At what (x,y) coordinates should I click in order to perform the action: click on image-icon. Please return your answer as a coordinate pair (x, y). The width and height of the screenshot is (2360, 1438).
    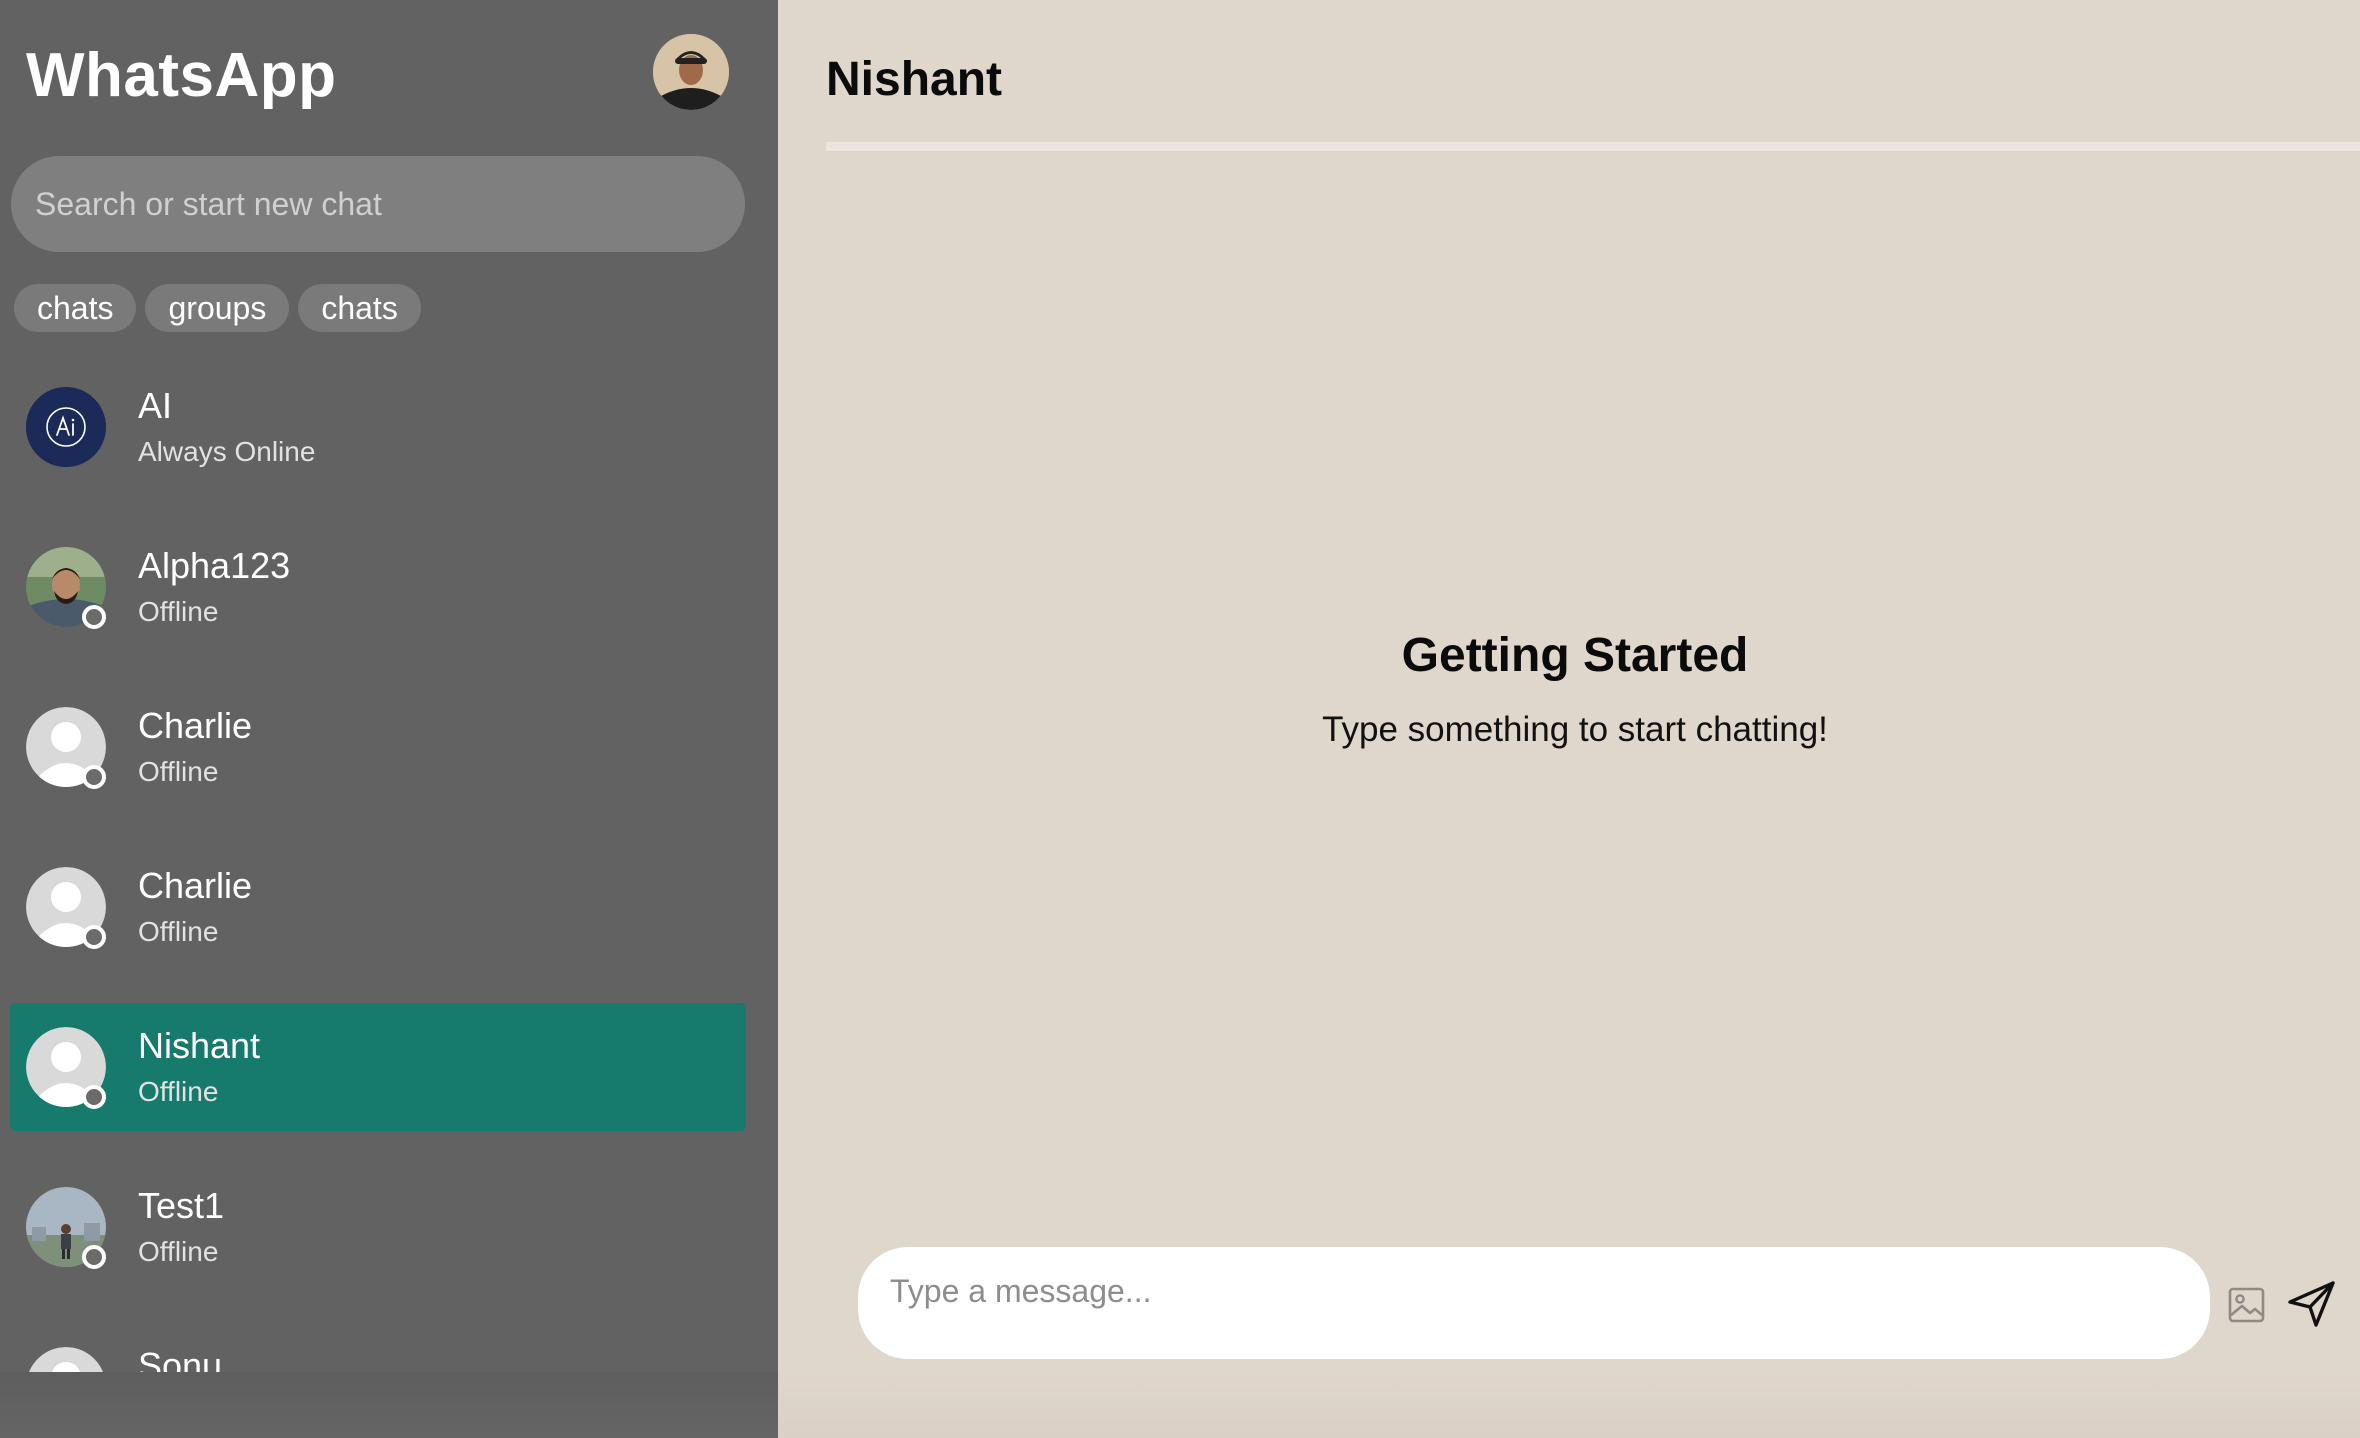
    Looking at the image, I should click on (2246, 1305).